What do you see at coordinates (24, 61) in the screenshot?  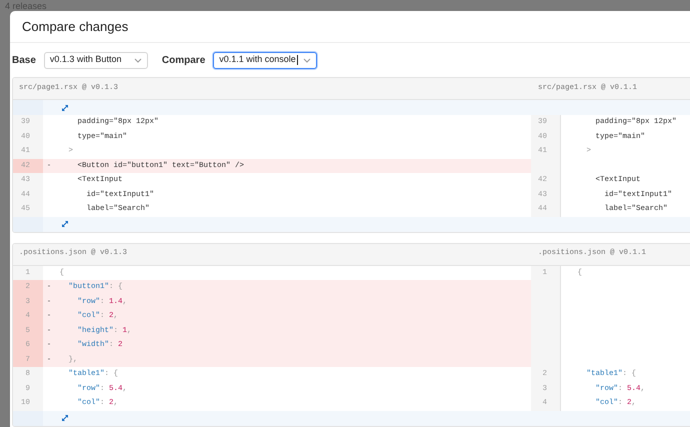 I see `select-label: Base` at bounding box center [24, 61].